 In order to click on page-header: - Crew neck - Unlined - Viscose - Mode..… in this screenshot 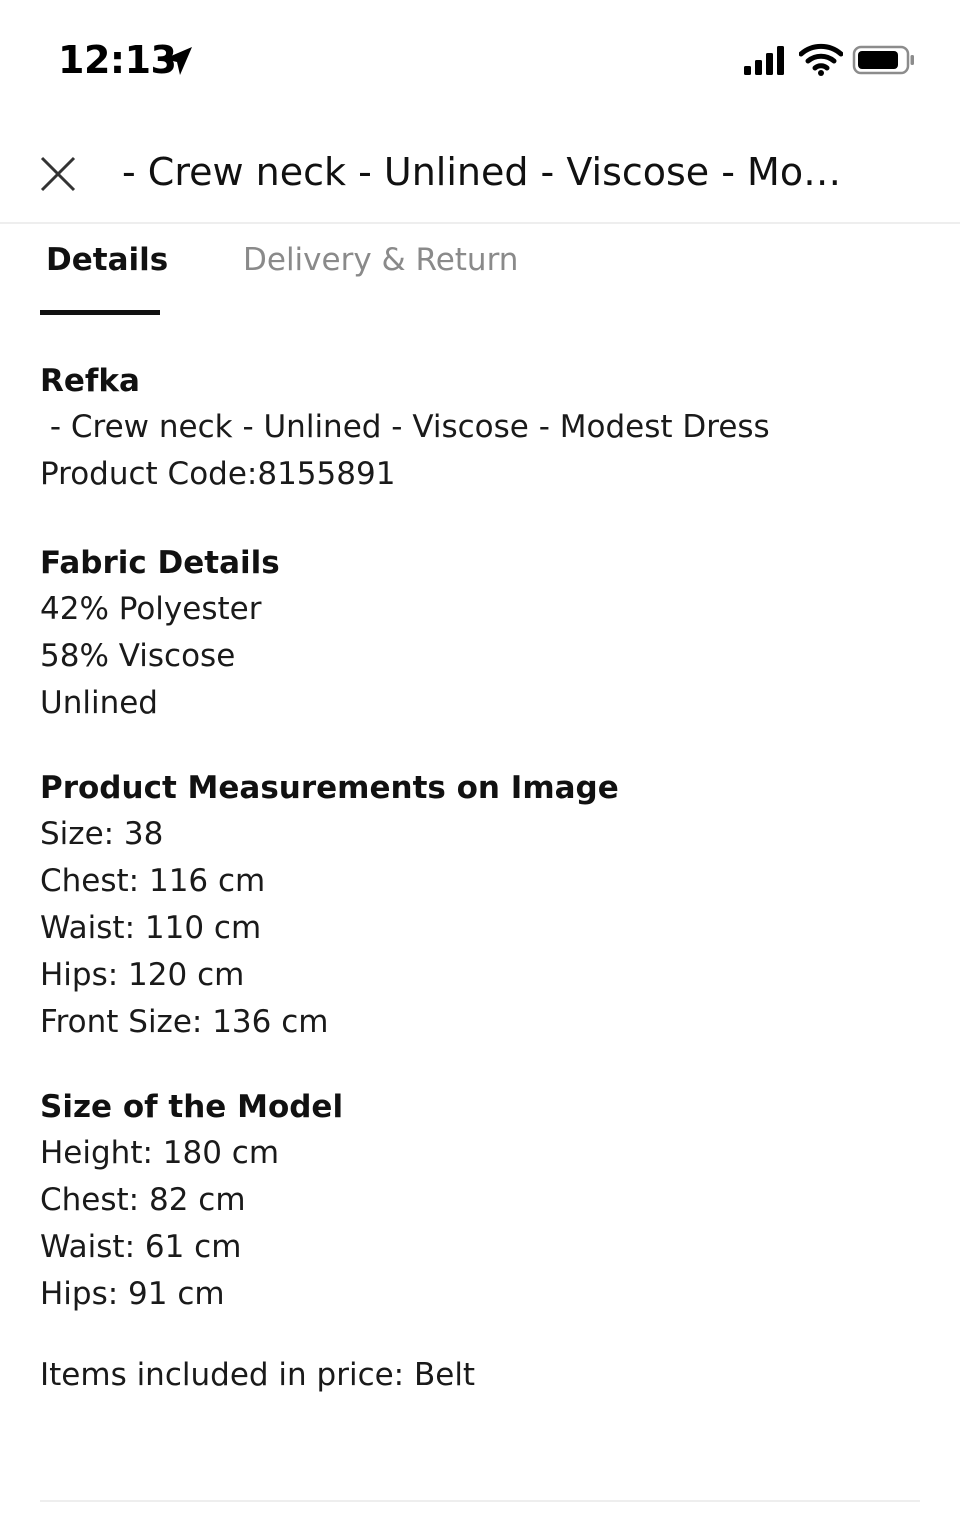, I will do `click(480, 172)`.